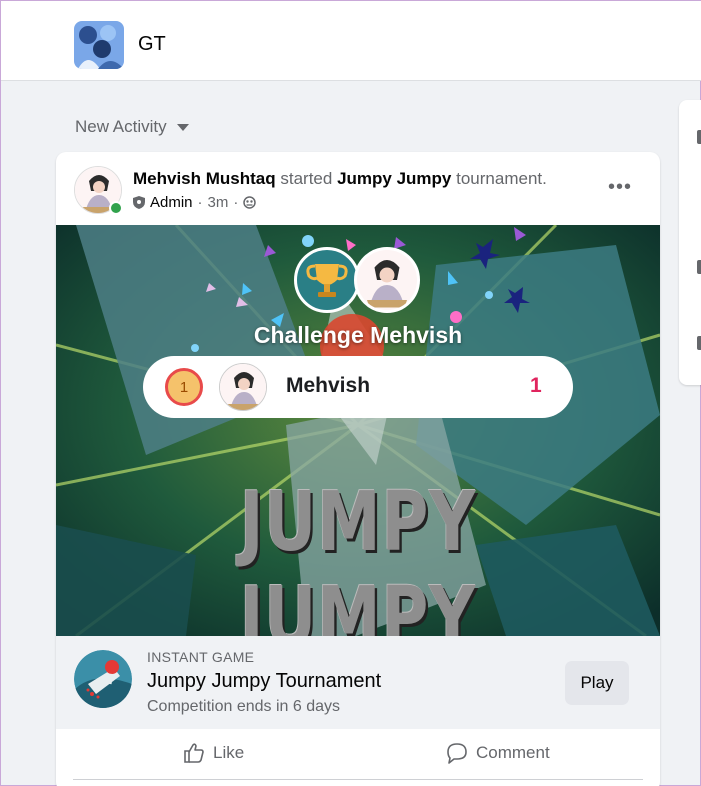  I want to click on game-logo-text: JUMPY JUMPY, so click(358, 555).